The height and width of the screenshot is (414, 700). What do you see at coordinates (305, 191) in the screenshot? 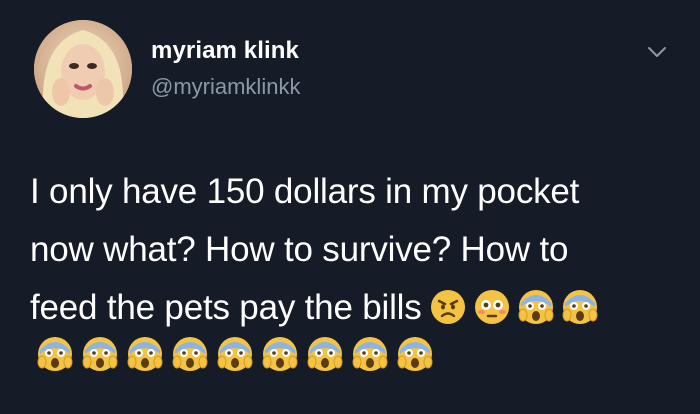
I see `tweet-text-line: I only have 150 dollars in my pocket` at bounding box center [305, 191].